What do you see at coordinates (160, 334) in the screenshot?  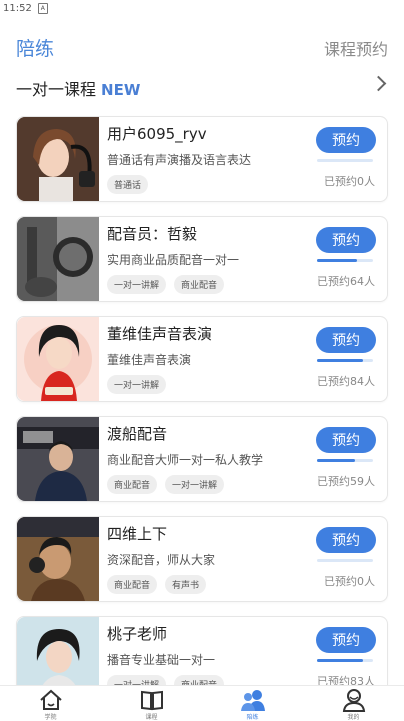 I see `course-title: 董维佳声音表演` at bounding box center [160, 334].